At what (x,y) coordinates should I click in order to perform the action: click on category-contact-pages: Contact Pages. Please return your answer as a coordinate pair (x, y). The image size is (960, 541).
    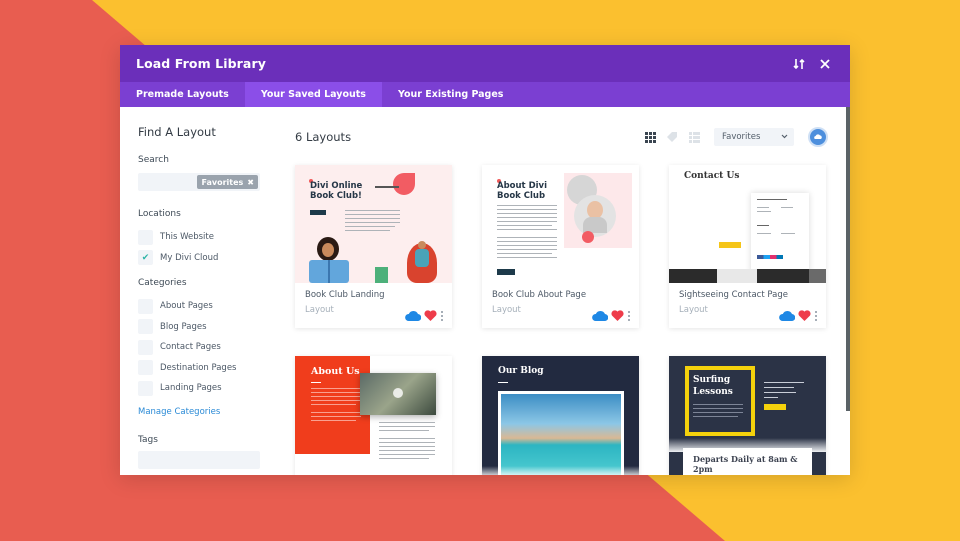
    Looking at the image, I should click on (200, 347).